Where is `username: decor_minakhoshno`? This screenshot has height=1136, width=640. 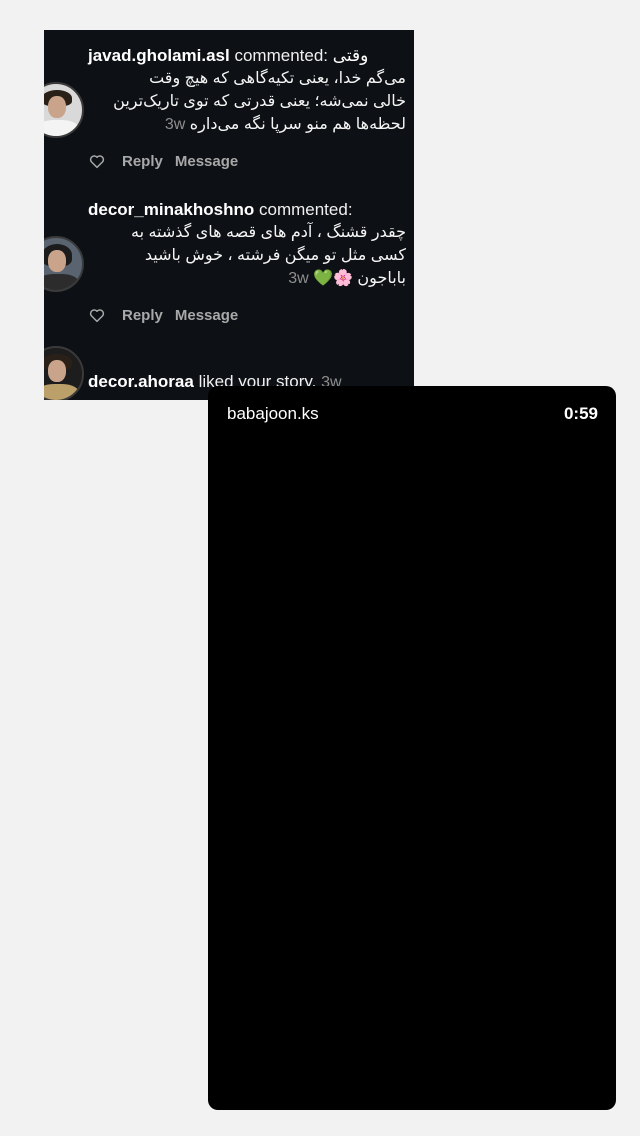
username: decor_minakhoshno is located at coordinates (171, 209).